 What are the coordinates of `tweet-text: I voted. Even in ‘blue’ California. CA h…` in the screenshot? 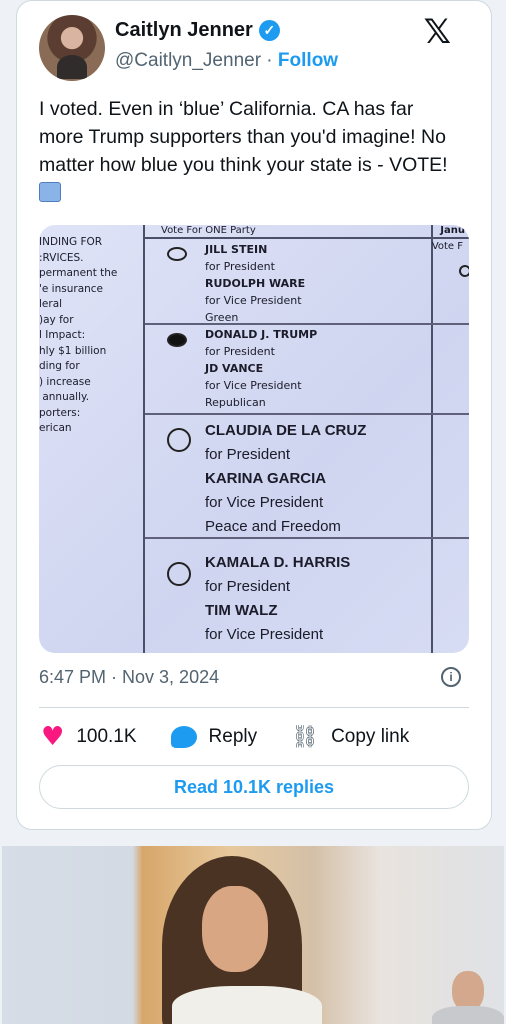 It's located at (243, 137).